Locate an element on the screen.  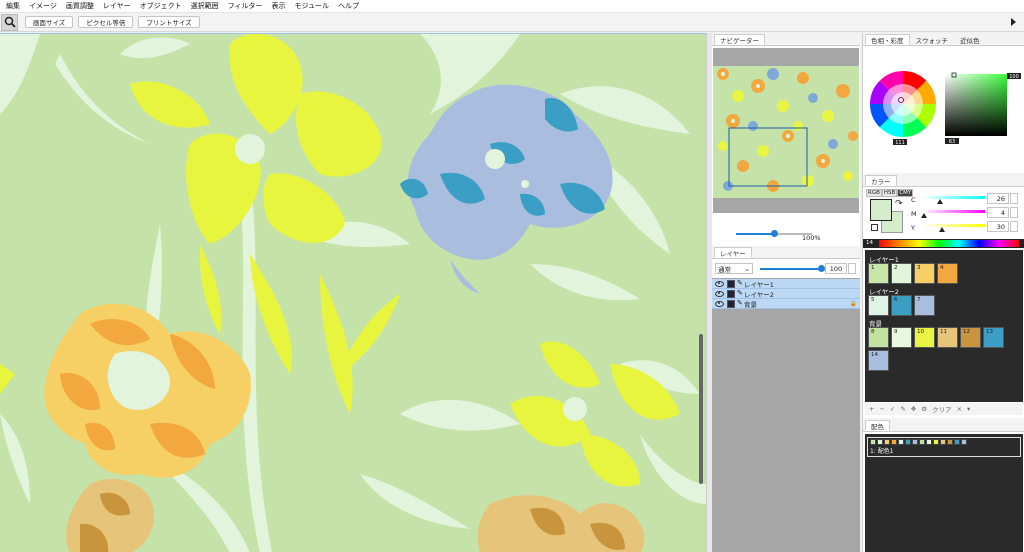
mode-hsb: HSB is located at coordinates (889, 193).